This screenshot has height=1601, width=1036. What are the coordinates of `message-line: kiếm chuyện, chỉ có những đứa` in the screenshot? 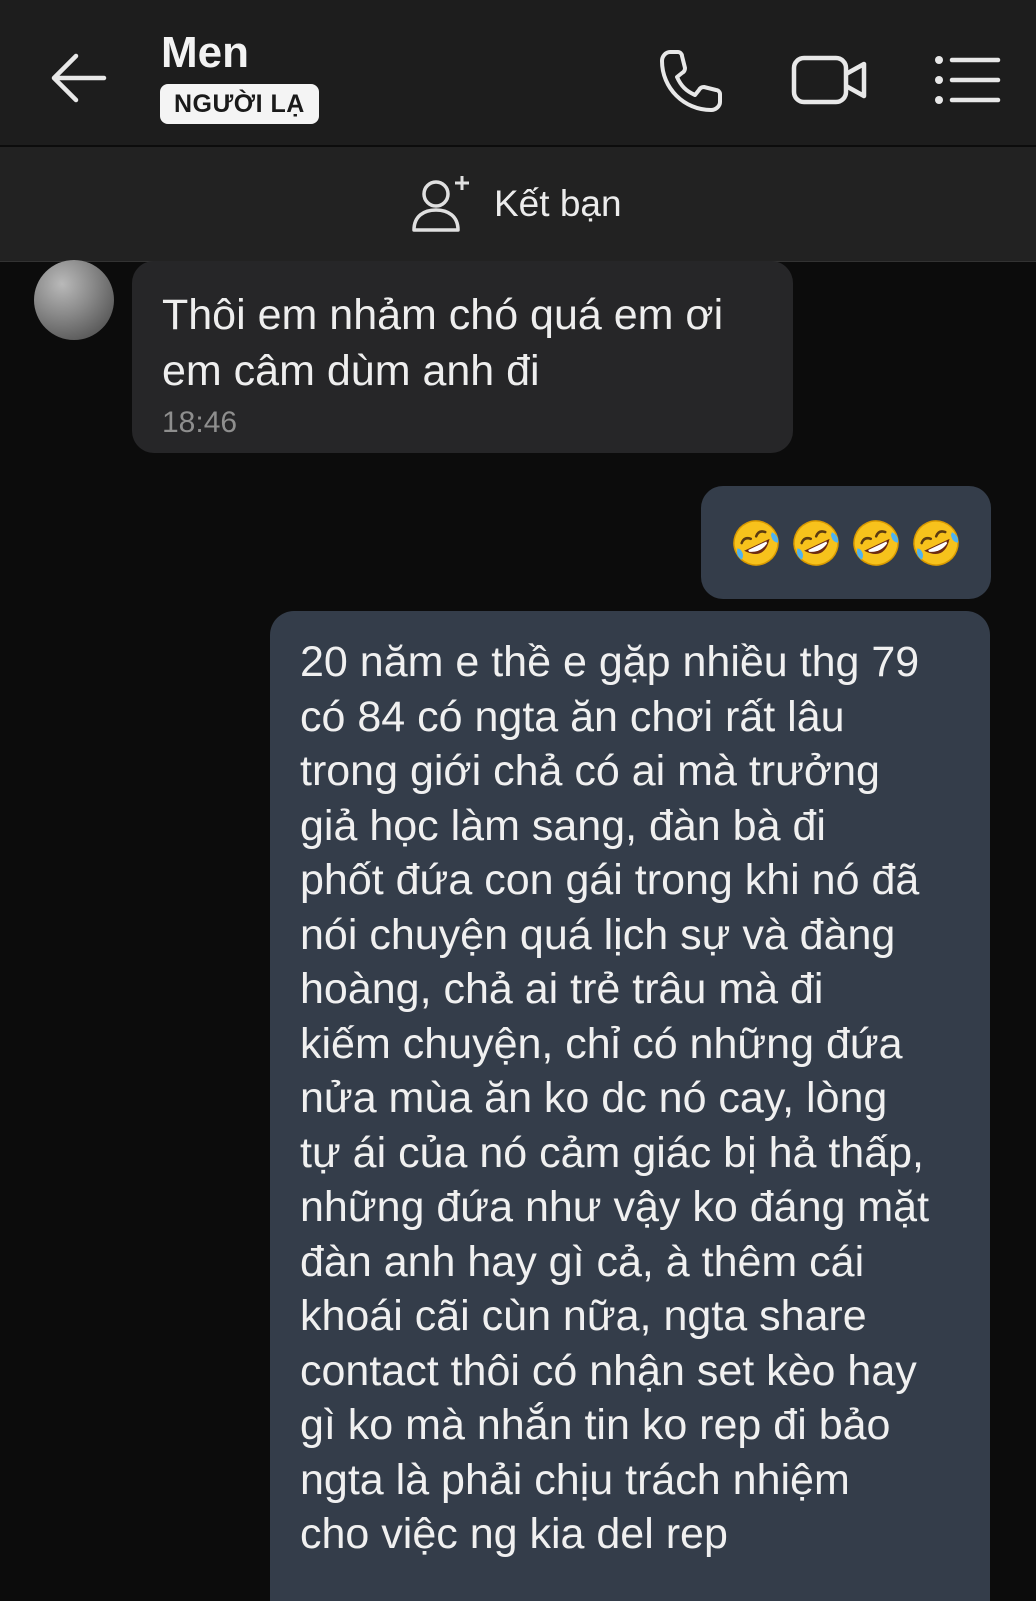 It's located at (601, 1043).